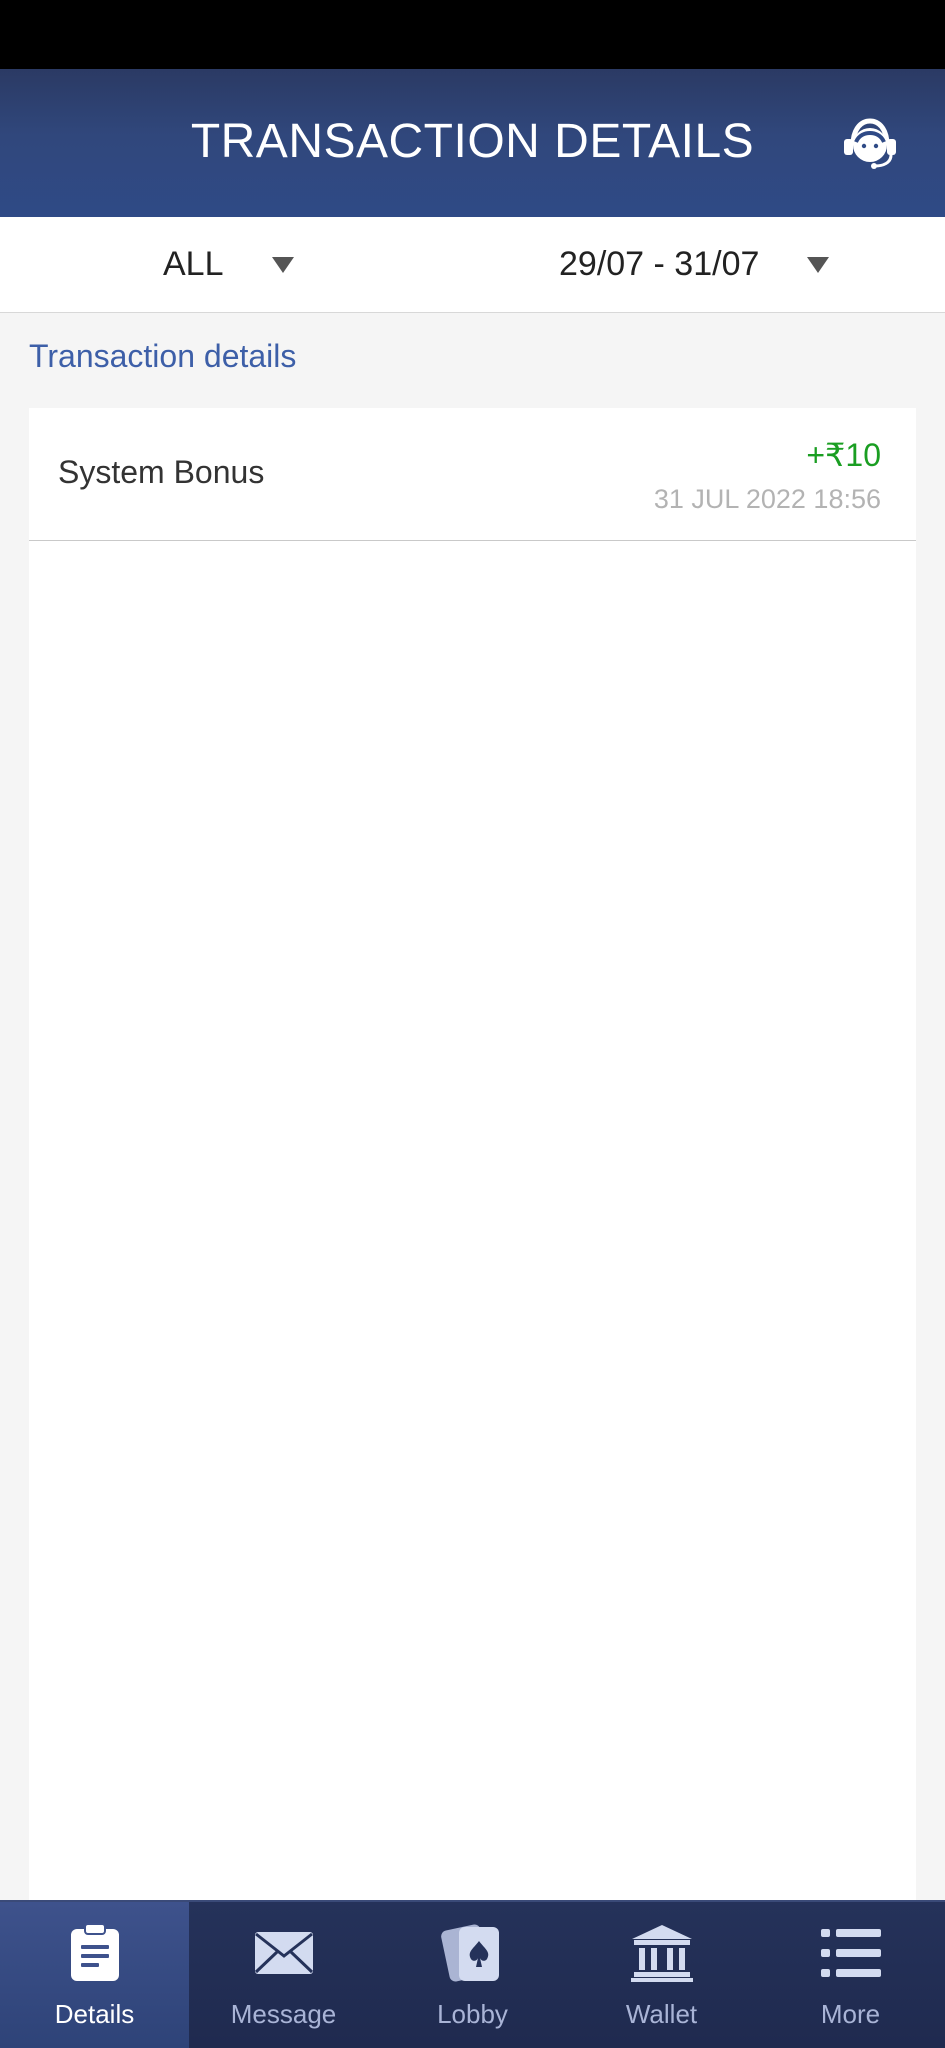  I want to click on tab-more: More, so click(850, 1975).